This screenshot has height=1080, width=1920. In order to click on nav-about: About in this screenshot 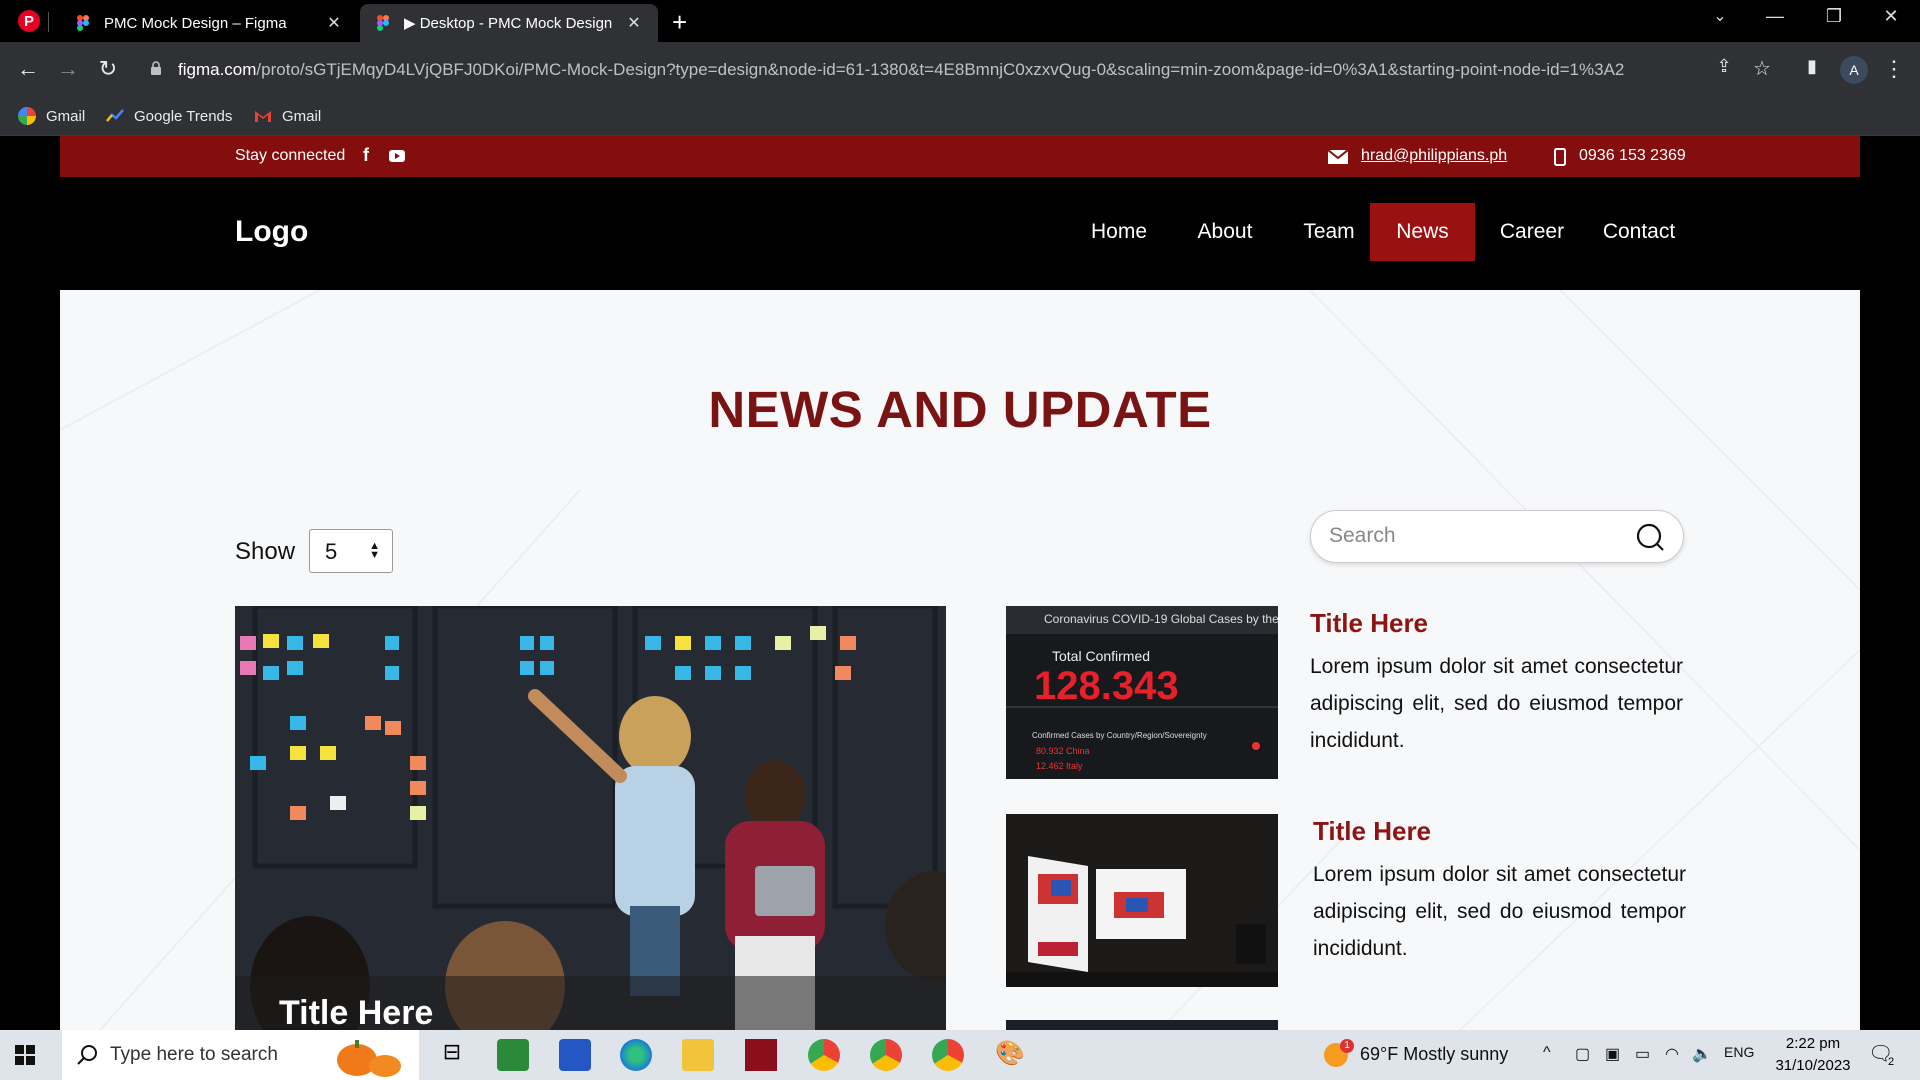, I will do `click(1225, 232)`.